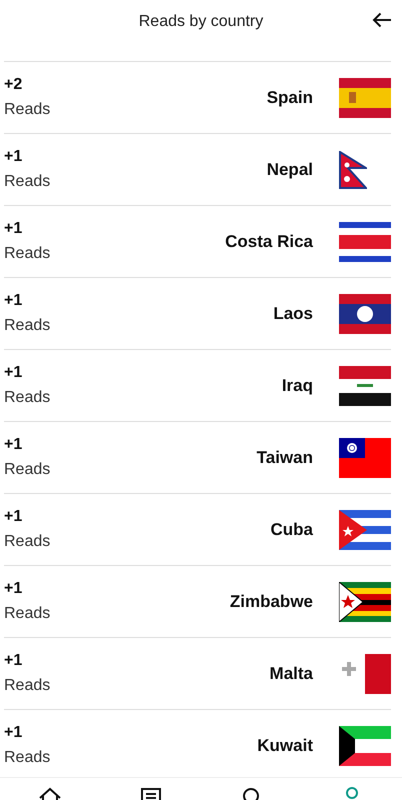 The height and width of the screenshot is (800, 402). What do you see at coordinates (285, 746) in the screenshot?
I see `country-name: Kuwait` at bounding box center [285, 746].